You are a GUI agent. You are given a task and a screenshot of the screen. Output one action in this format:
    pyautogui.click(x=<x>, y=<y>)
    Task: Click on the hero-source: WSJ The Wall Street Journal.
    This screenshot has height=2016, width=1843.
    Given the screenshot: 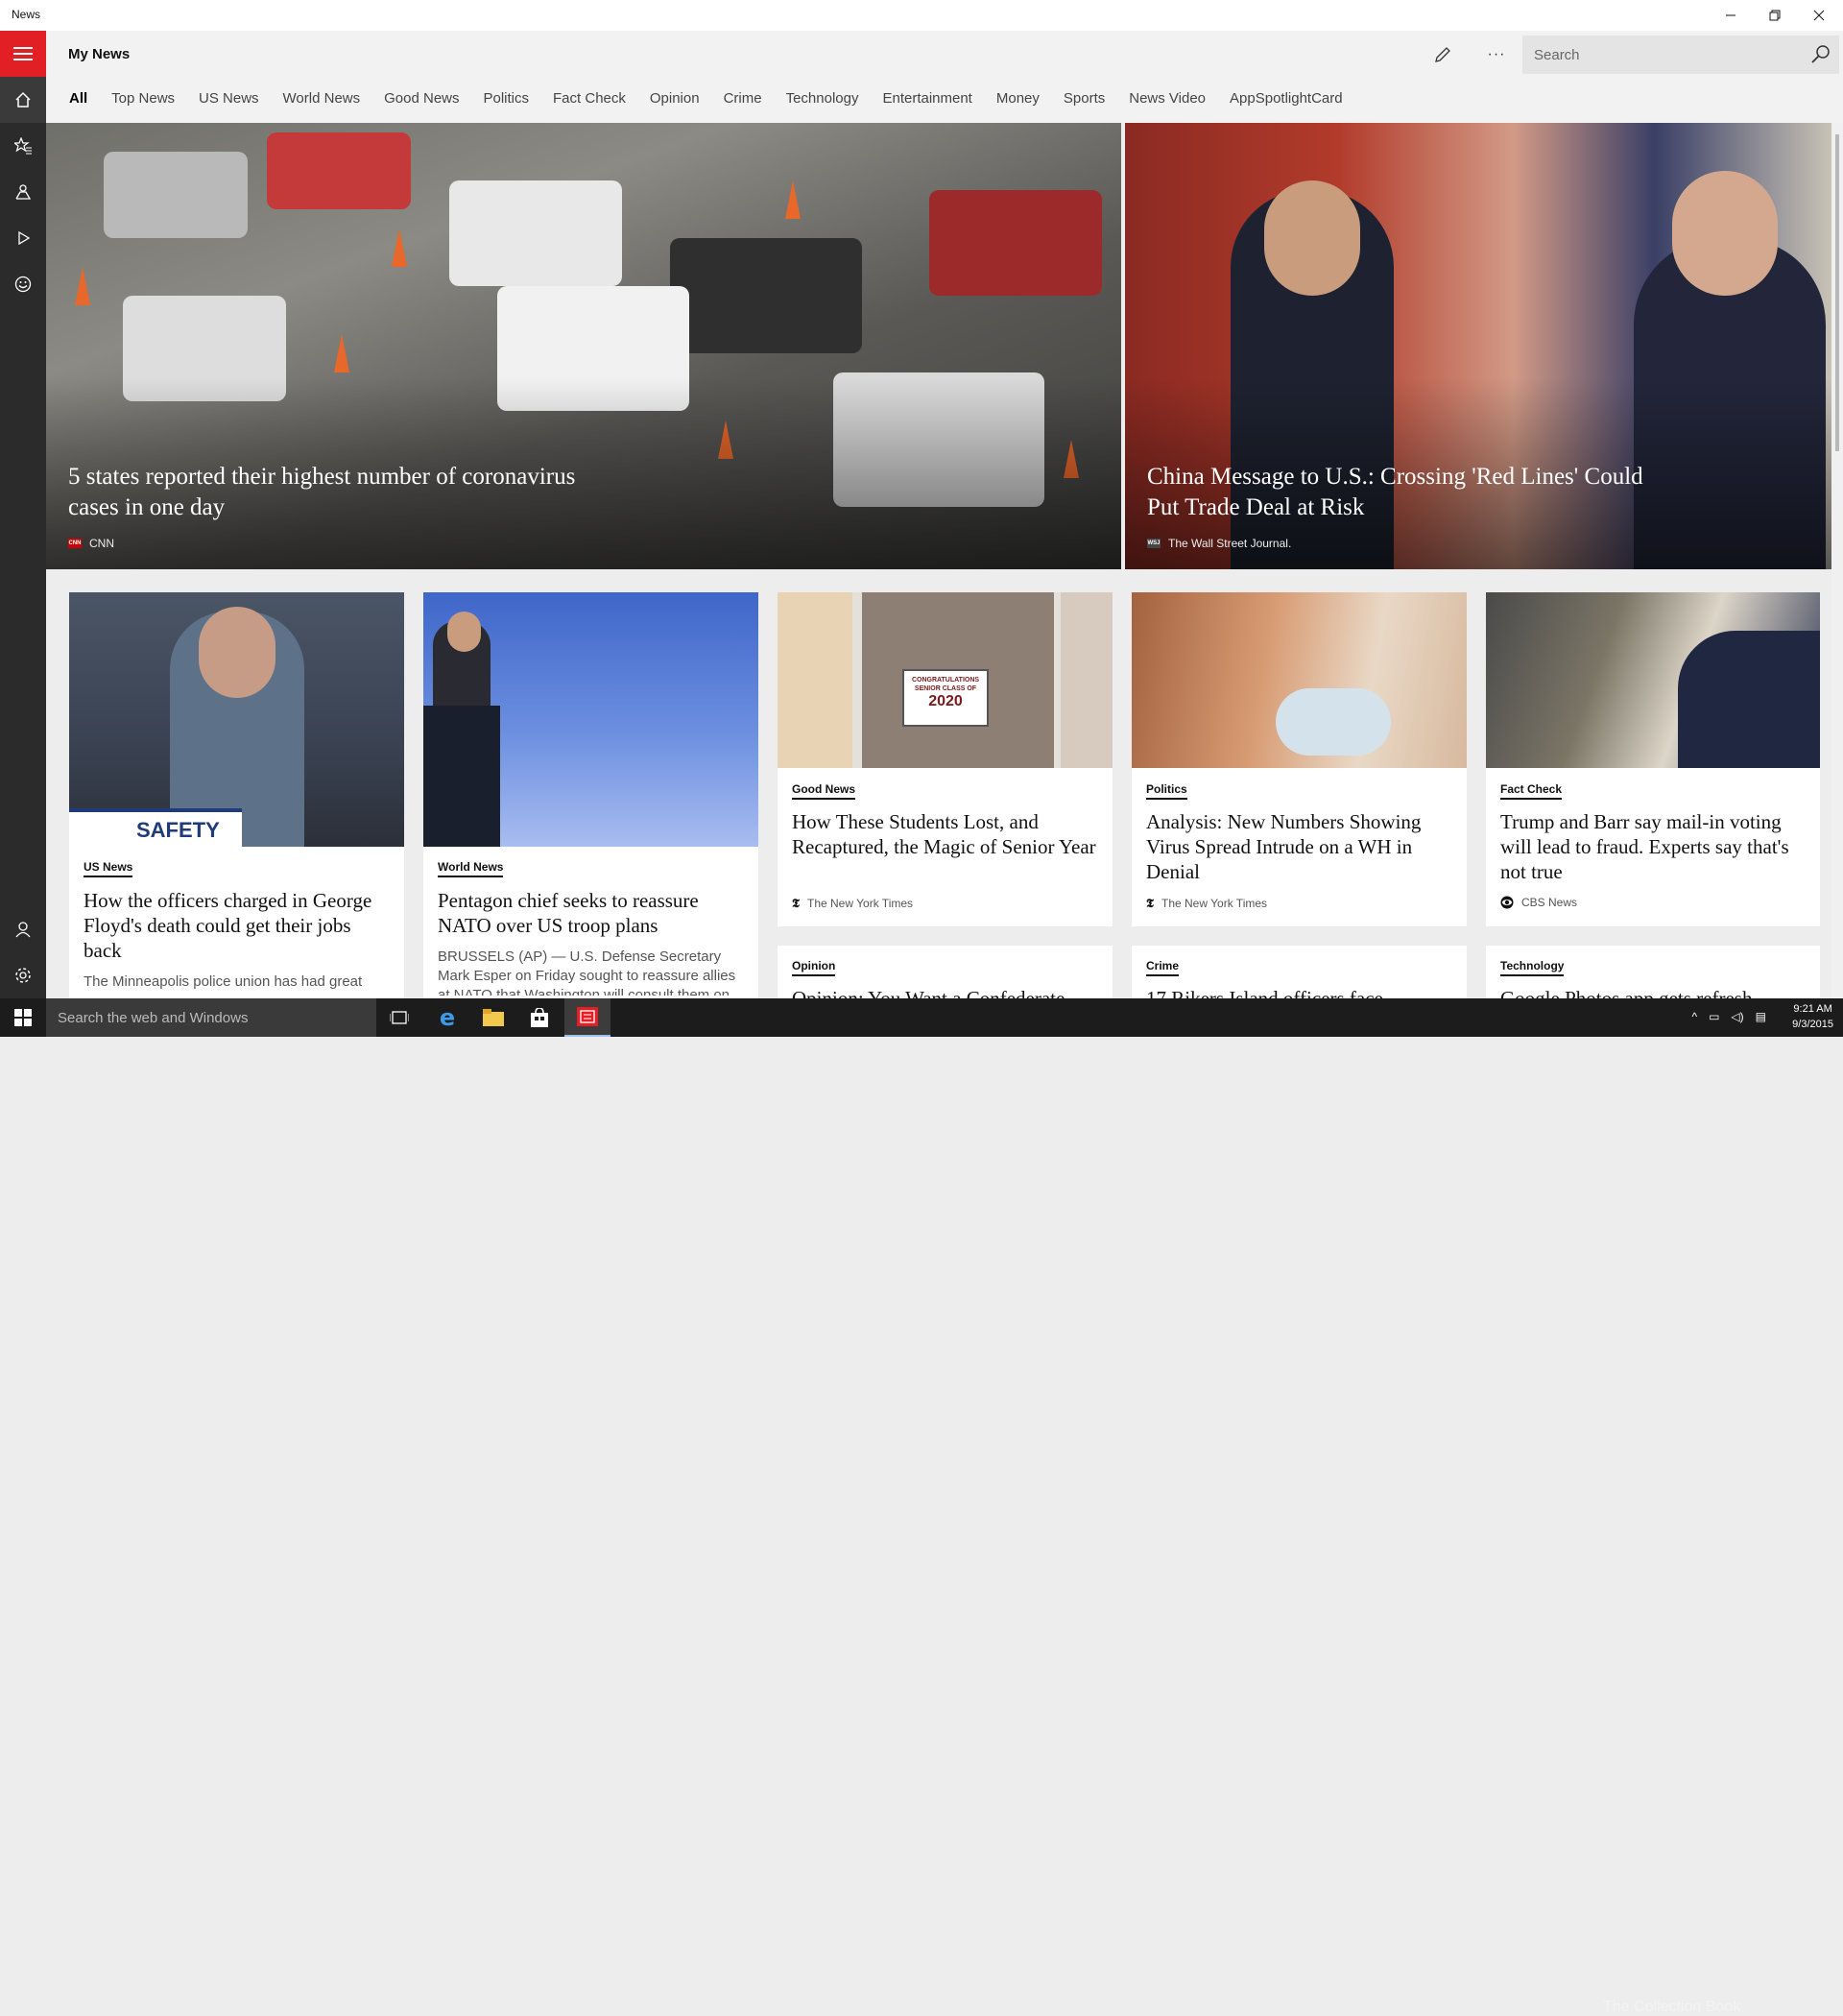 What is the action you would take?
    pyautogui.click(x=1219, y=543)
    